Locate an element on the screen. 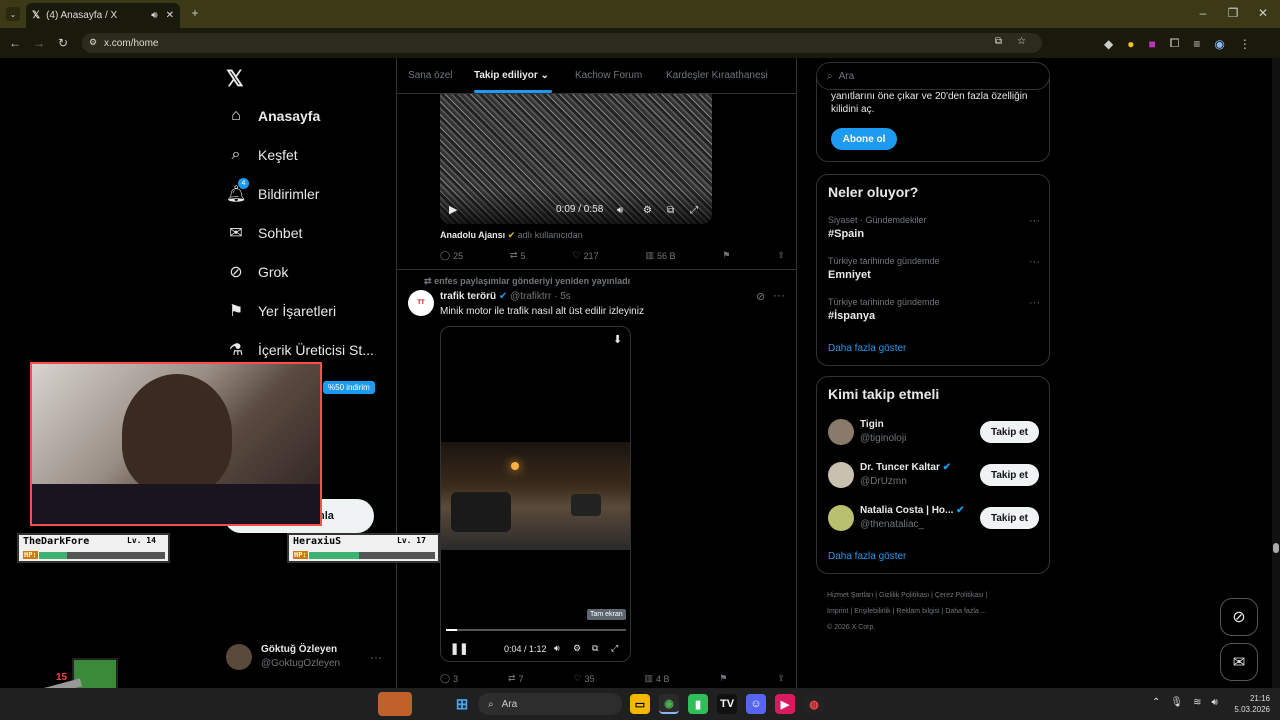 This screenshot has width=1280, height=720. taskbar-search: ⌕ Ara is located at coordinates (550, 704).